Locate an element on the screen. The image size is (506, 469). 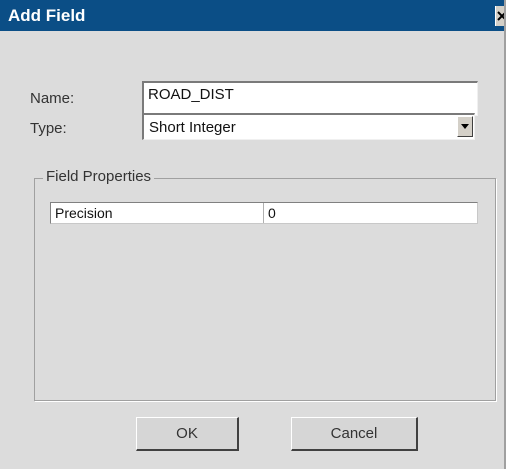
table-row: Precision is located at coordinates (157, 213).